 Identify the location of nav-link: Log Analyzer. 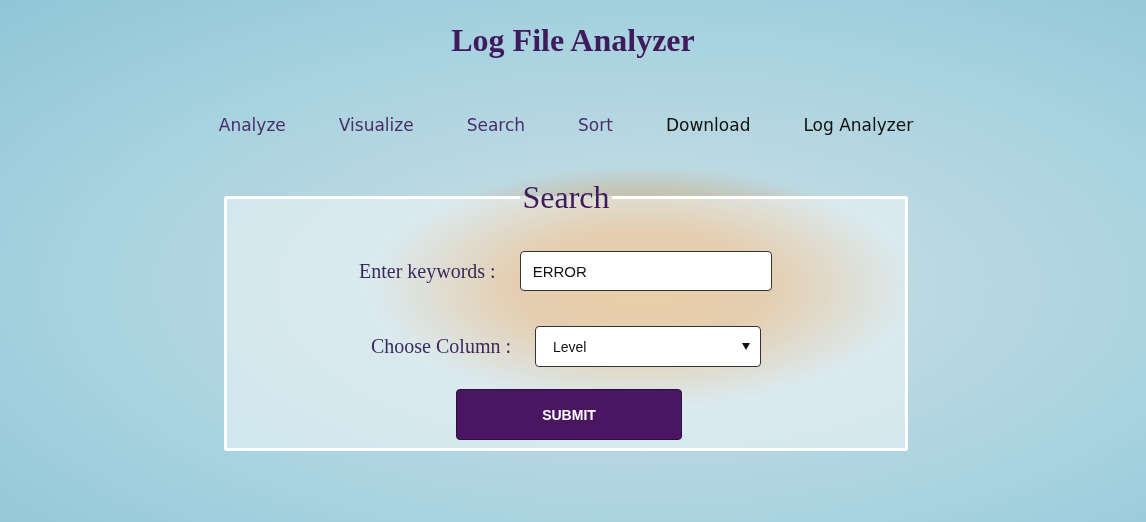
(858, 125).